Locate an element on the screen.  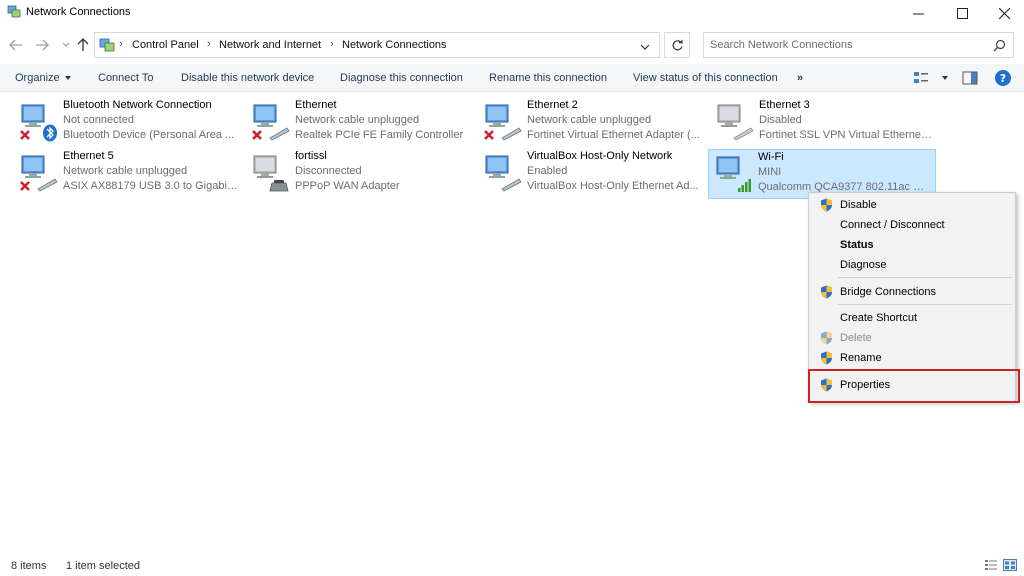
organize-menu: Organize is located at coordinates (43, 78).